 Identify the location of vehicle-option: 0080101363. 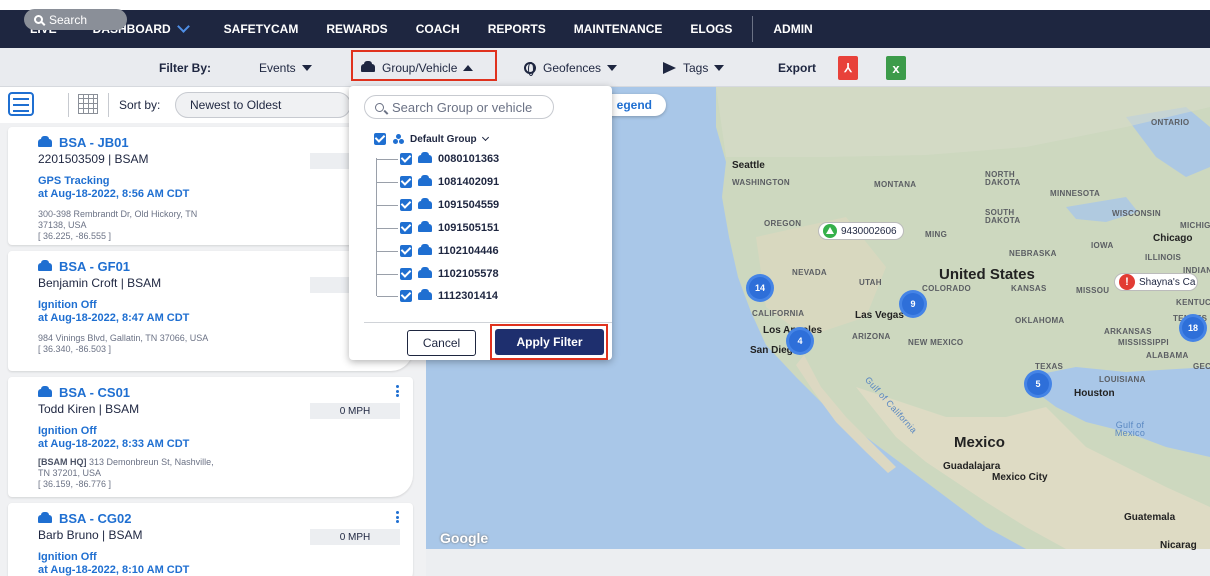
(438, 158).